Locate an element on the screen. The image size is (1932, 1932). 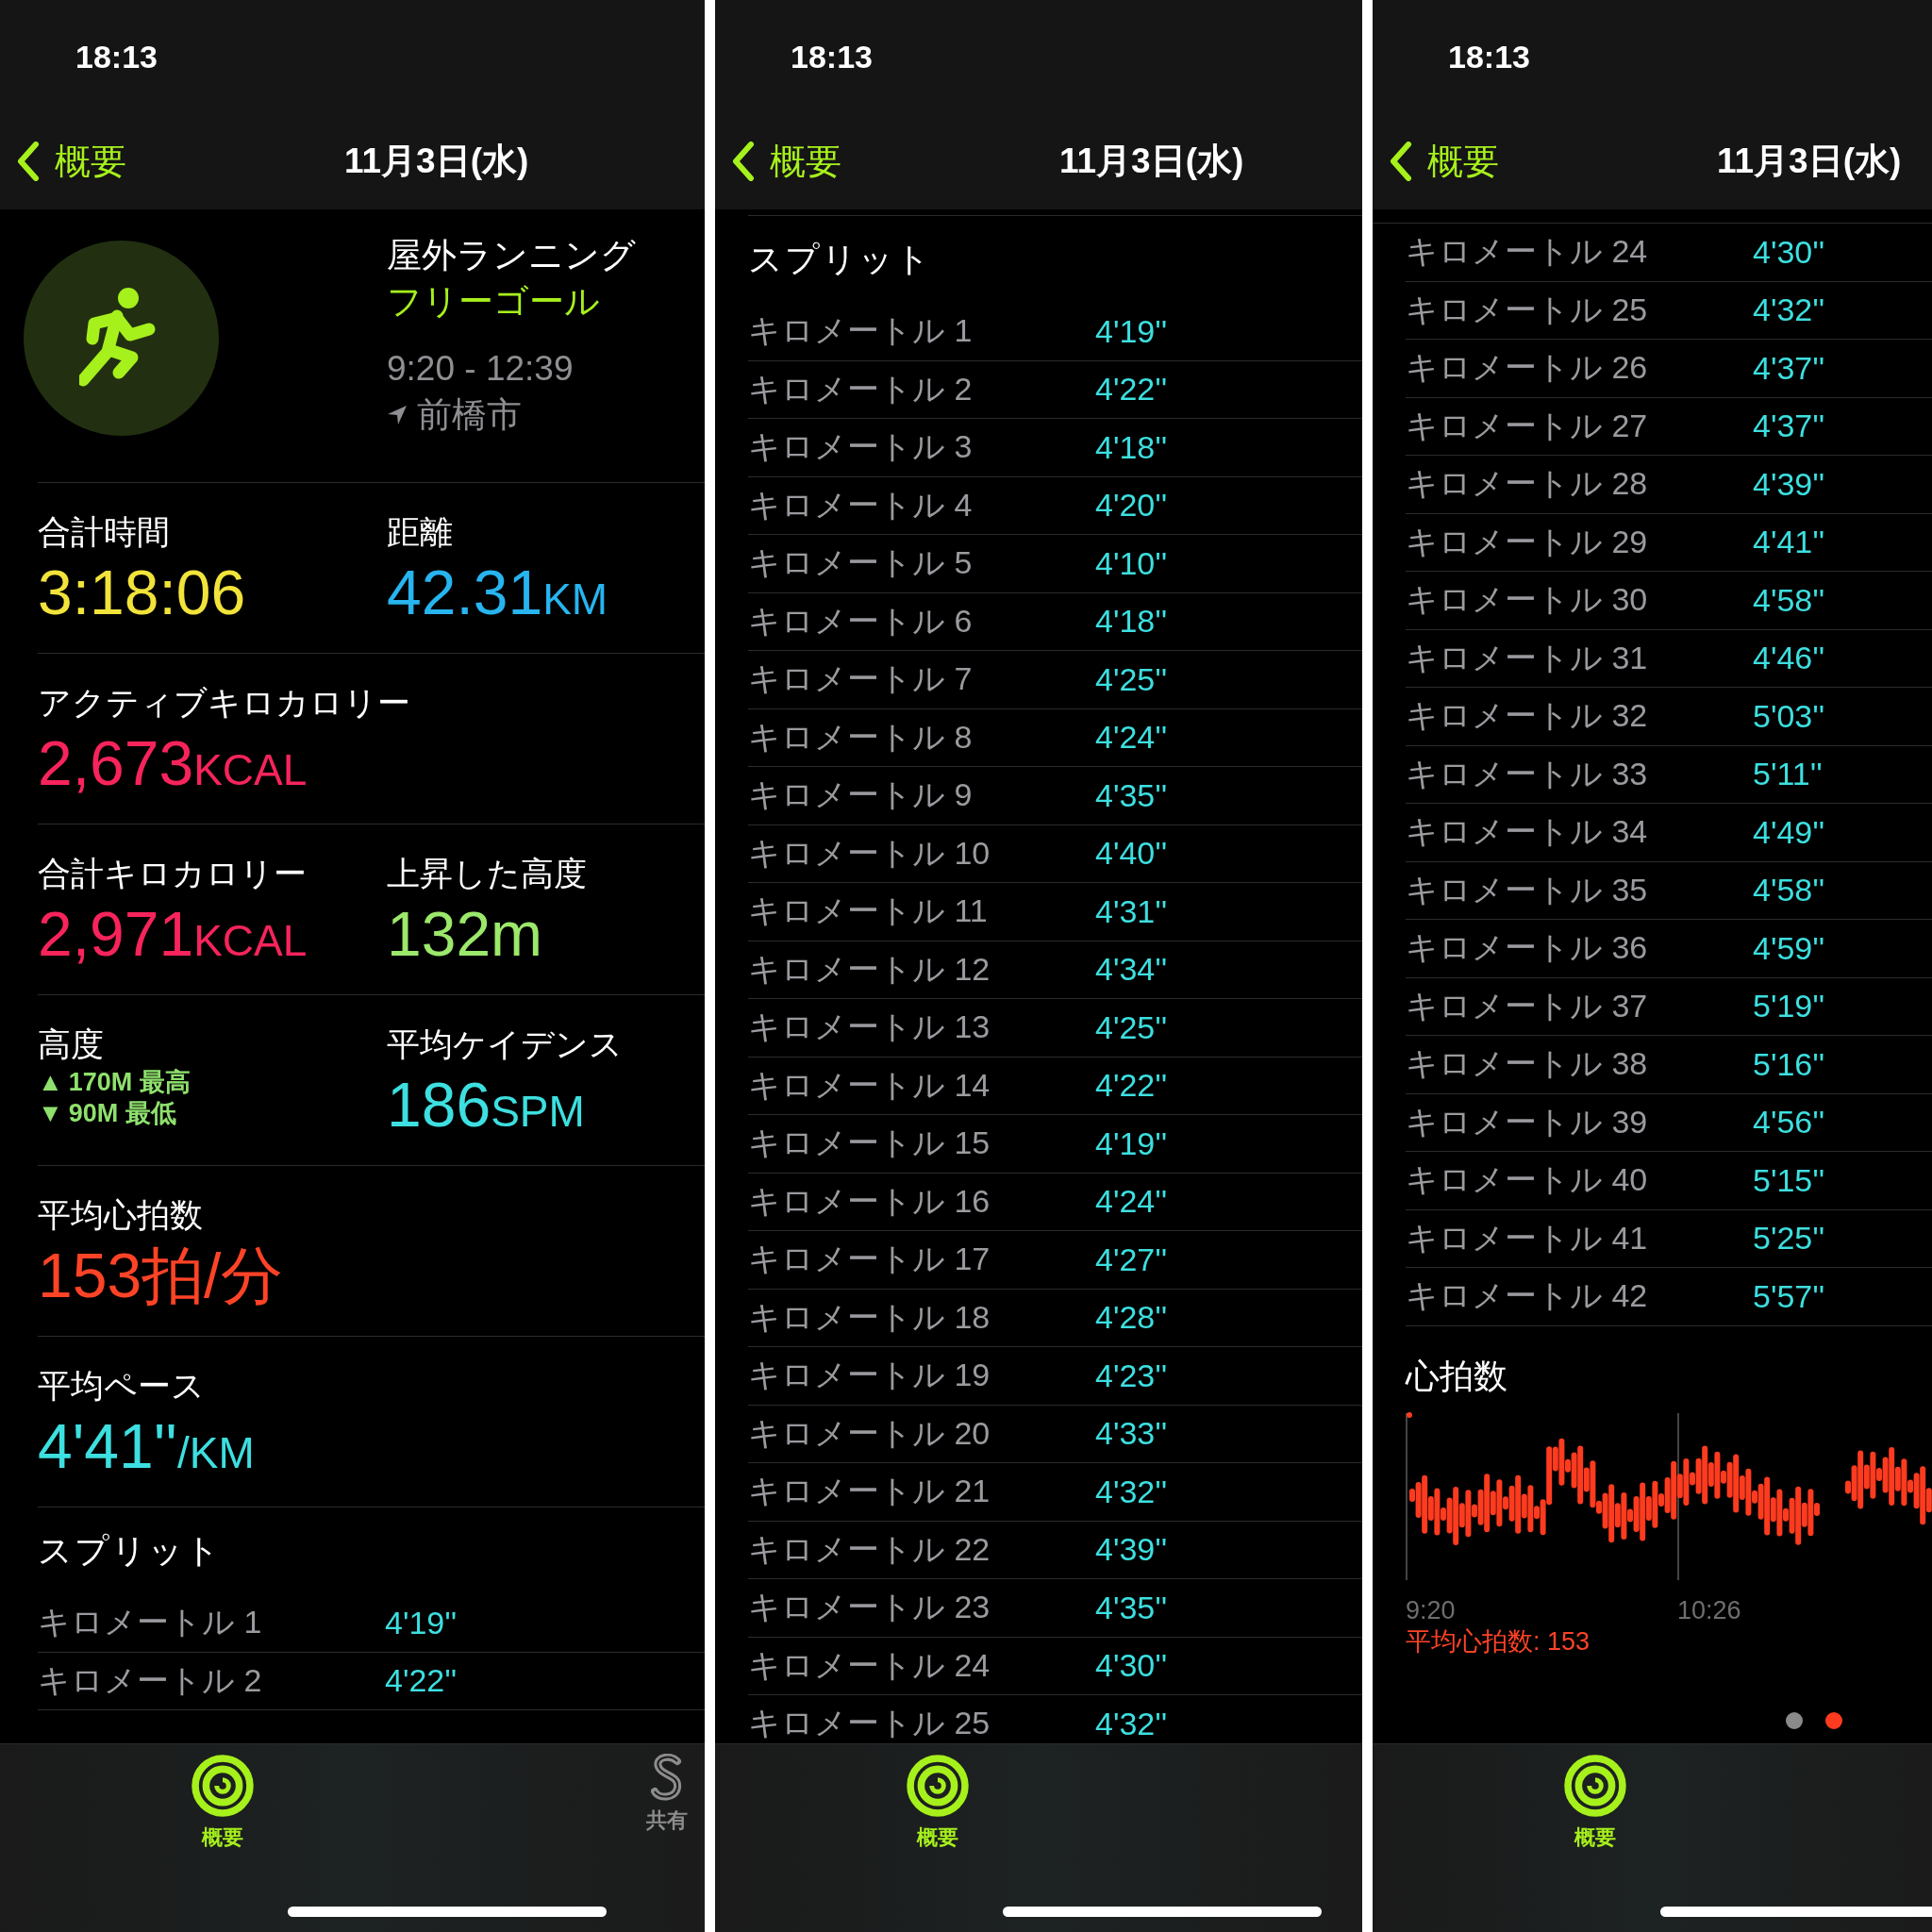
split-label: キロメートル 26 is located at coordinates (1527, 368).